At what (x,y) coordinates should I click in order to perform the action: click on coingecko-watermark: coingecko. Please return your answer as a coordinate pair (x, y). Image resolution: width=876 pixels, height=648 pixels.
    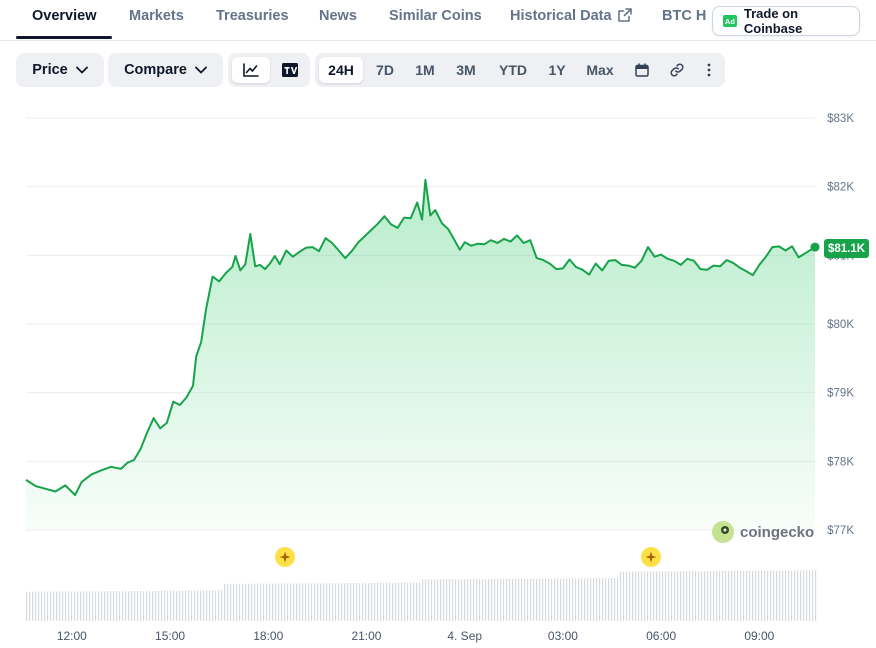
    Looking at the image, I should click on (763, 532).